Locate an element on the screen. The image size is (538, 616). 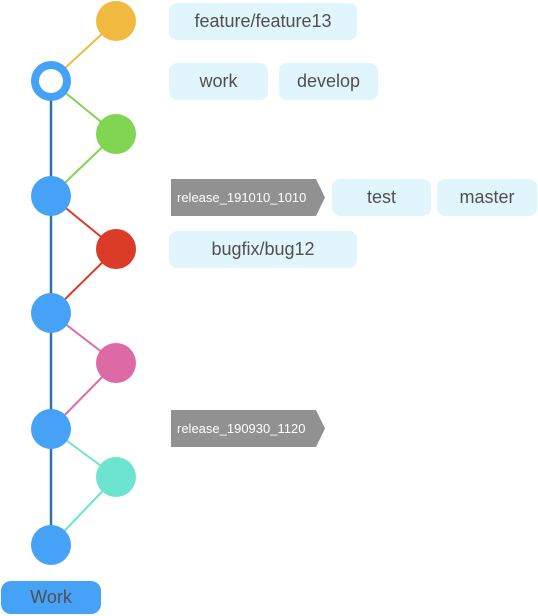
release-tag-191010: release_191010_1010 is located at coordinates (248, 197).